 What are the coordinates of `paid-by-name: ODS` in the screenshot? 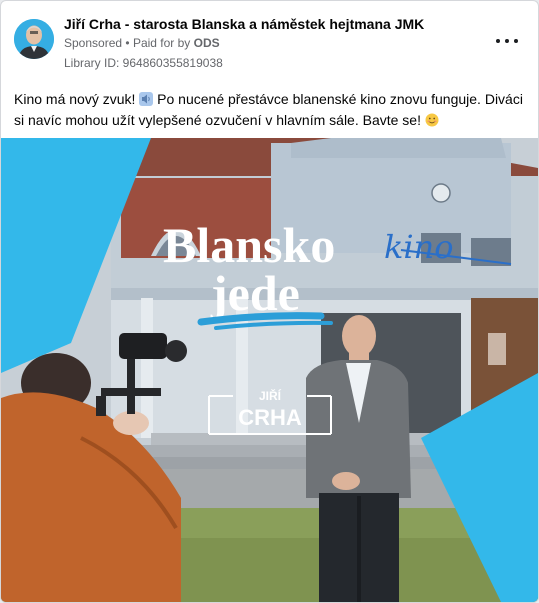 It's located at (207, 43).